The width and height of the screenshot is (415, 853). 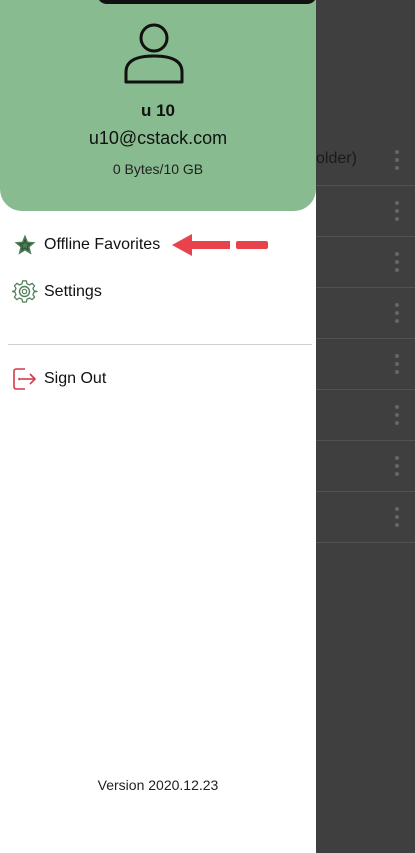 I want to click on app-version: Version 2020.12.23, so click(x=158, y=785).